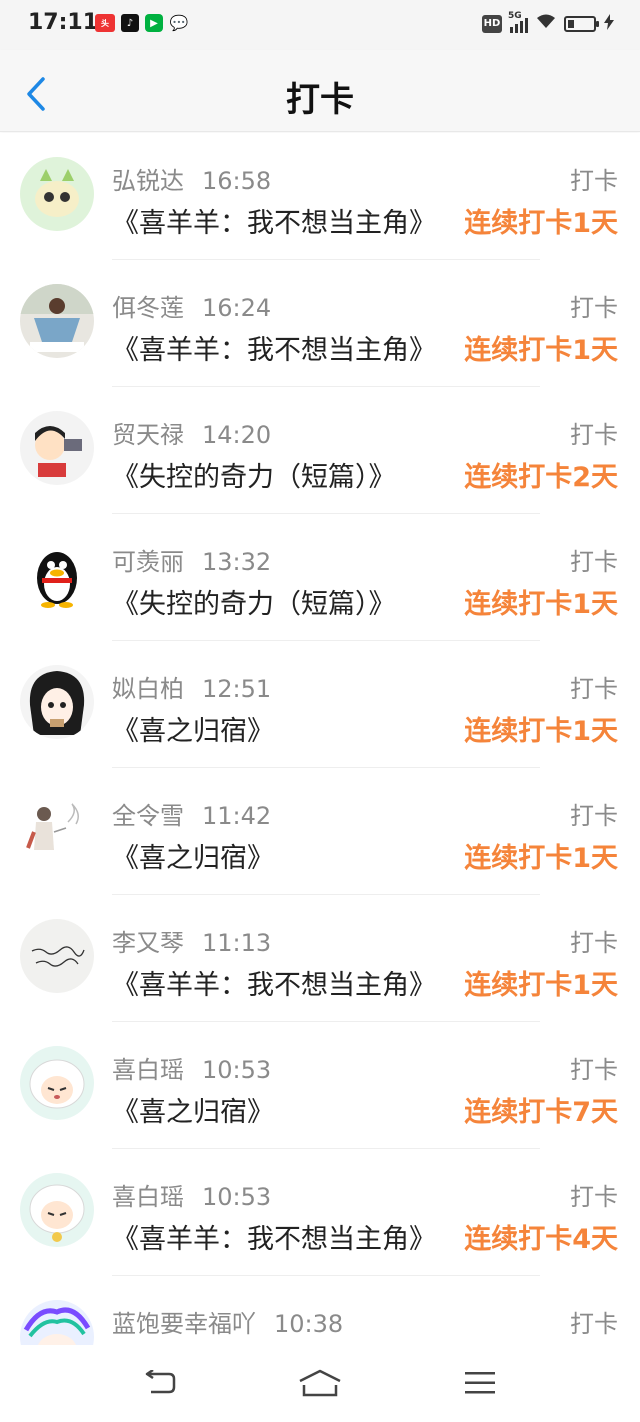 Image resolution: width=640 pixels, height=1422 pixels. I want to click on checkin-time: 13:32, so click(237, 562).